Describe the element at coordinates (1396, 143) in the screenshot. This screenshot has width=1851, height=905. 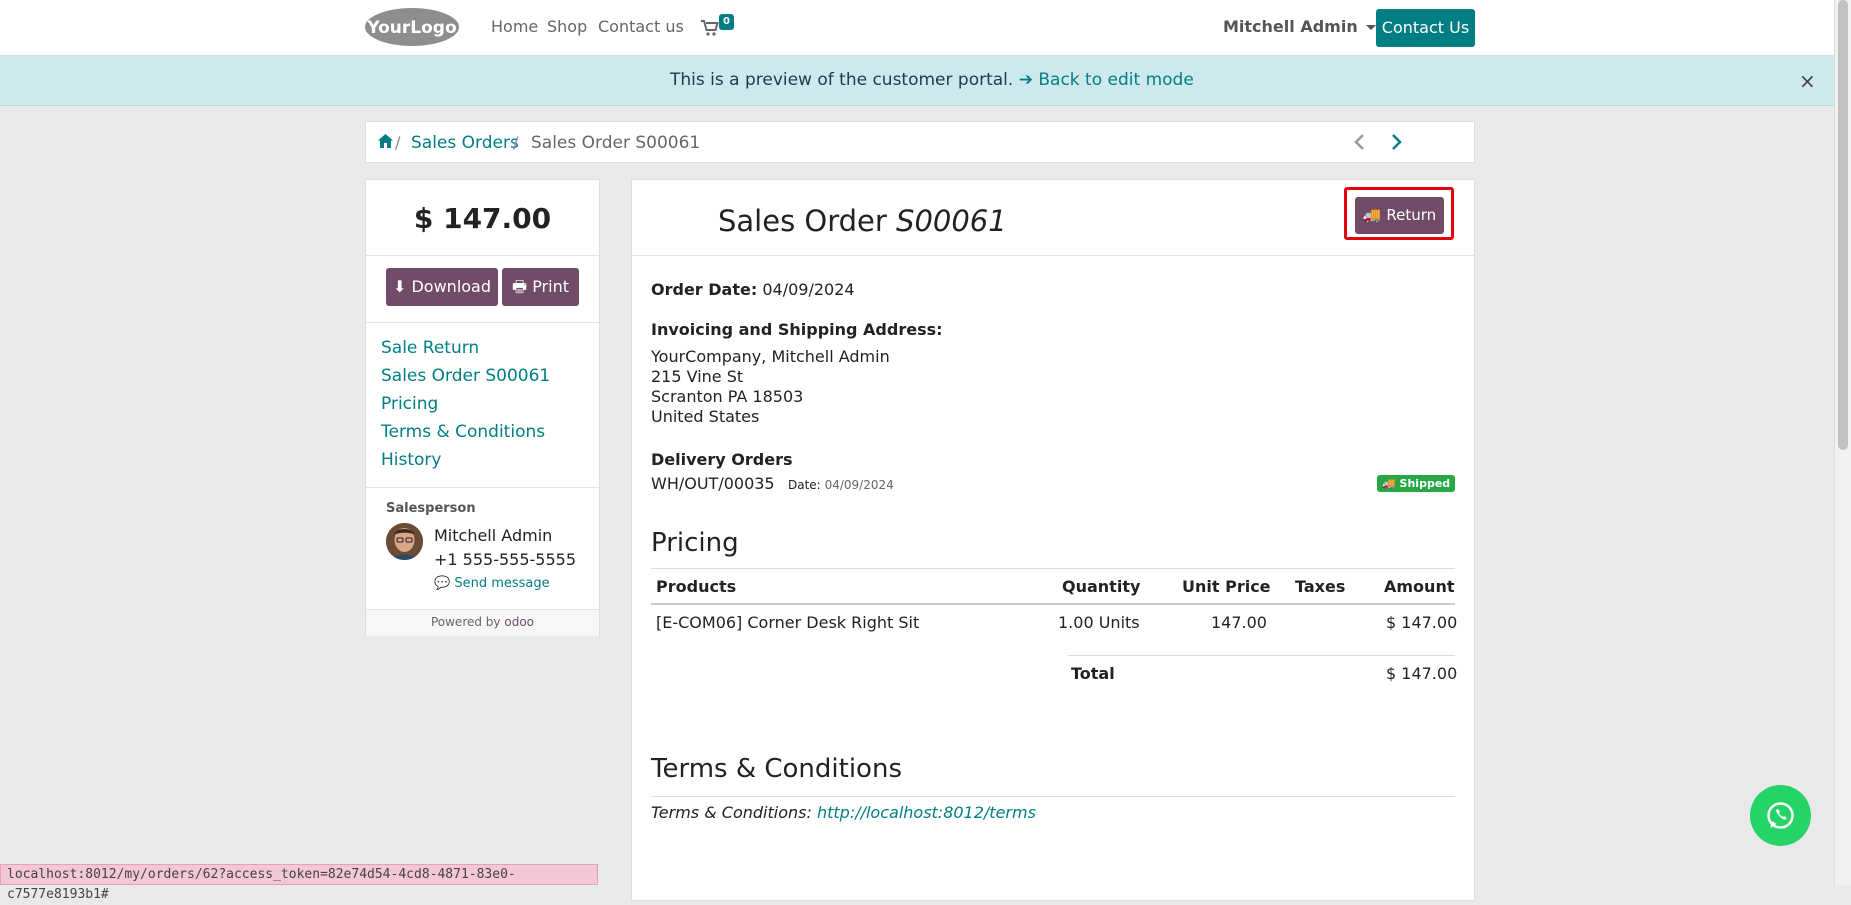
I see `chevron-right-icon` at that location.